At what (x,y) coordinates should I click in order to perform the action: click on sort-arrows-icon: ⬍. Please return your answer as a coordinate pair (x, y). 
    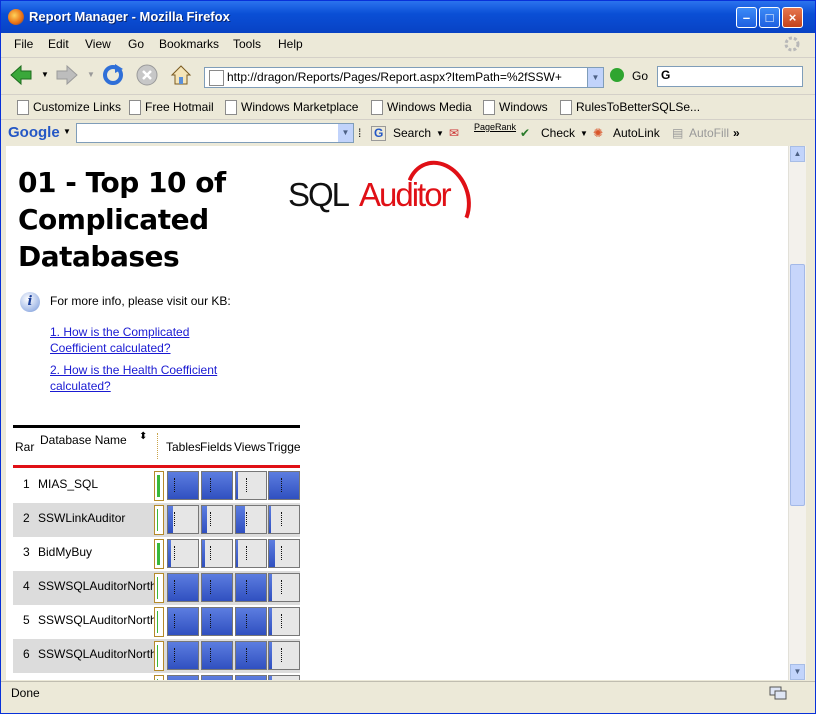
    Looking at the image, I should click on (143, 436).